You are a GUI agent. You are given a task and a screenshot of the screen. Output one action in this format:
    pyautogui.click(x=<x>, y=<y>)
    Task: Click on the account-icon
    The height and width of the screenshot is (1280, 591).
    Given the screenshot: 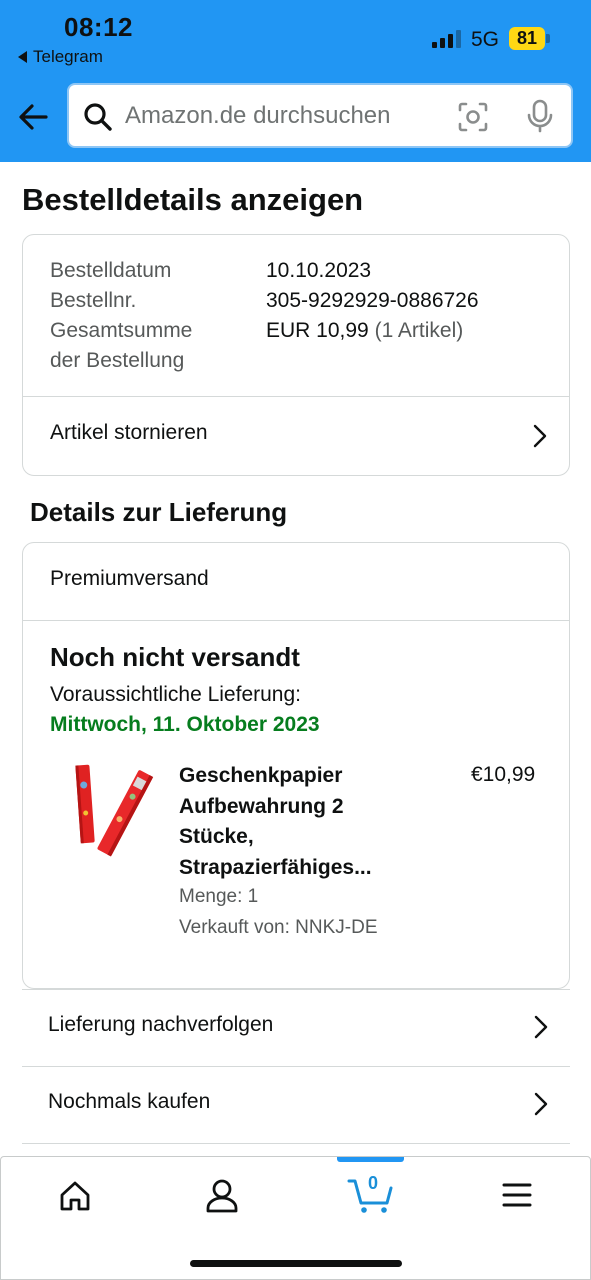 What is the action you would take?
    pyautogui.click(x=222, y=1195)
    